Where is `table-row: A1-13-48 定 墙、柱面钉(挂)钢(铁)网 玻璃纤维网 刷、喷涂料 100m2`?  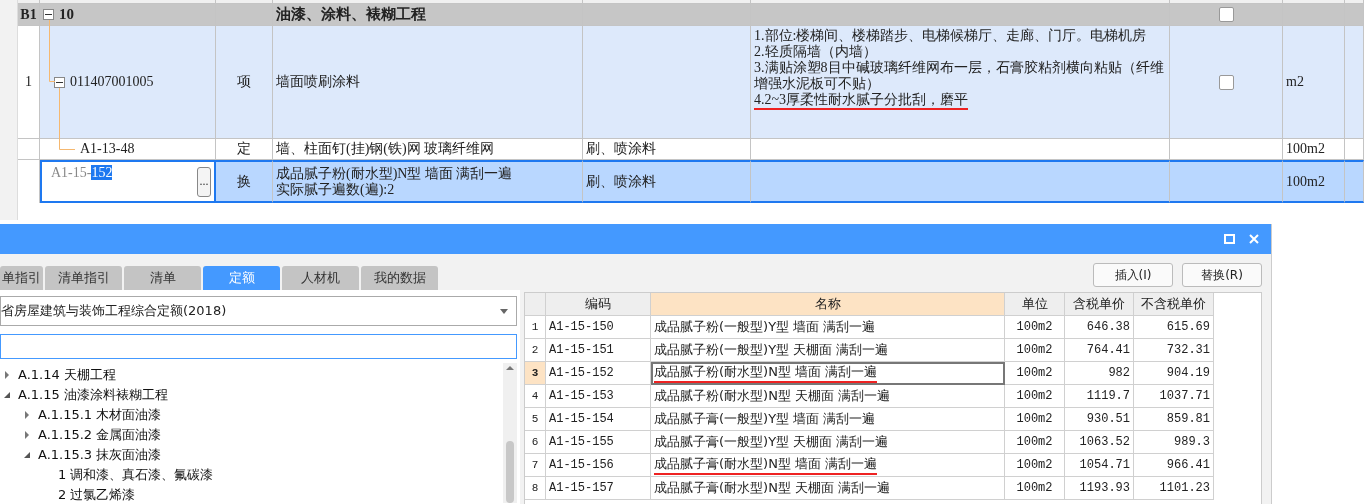
table-row: A1-13-48 定 墙、柱面钉(挂)钢(铁)网 玻璃纤维网 刷、喷涂料 100m2 is located at coordinates (691, 149).